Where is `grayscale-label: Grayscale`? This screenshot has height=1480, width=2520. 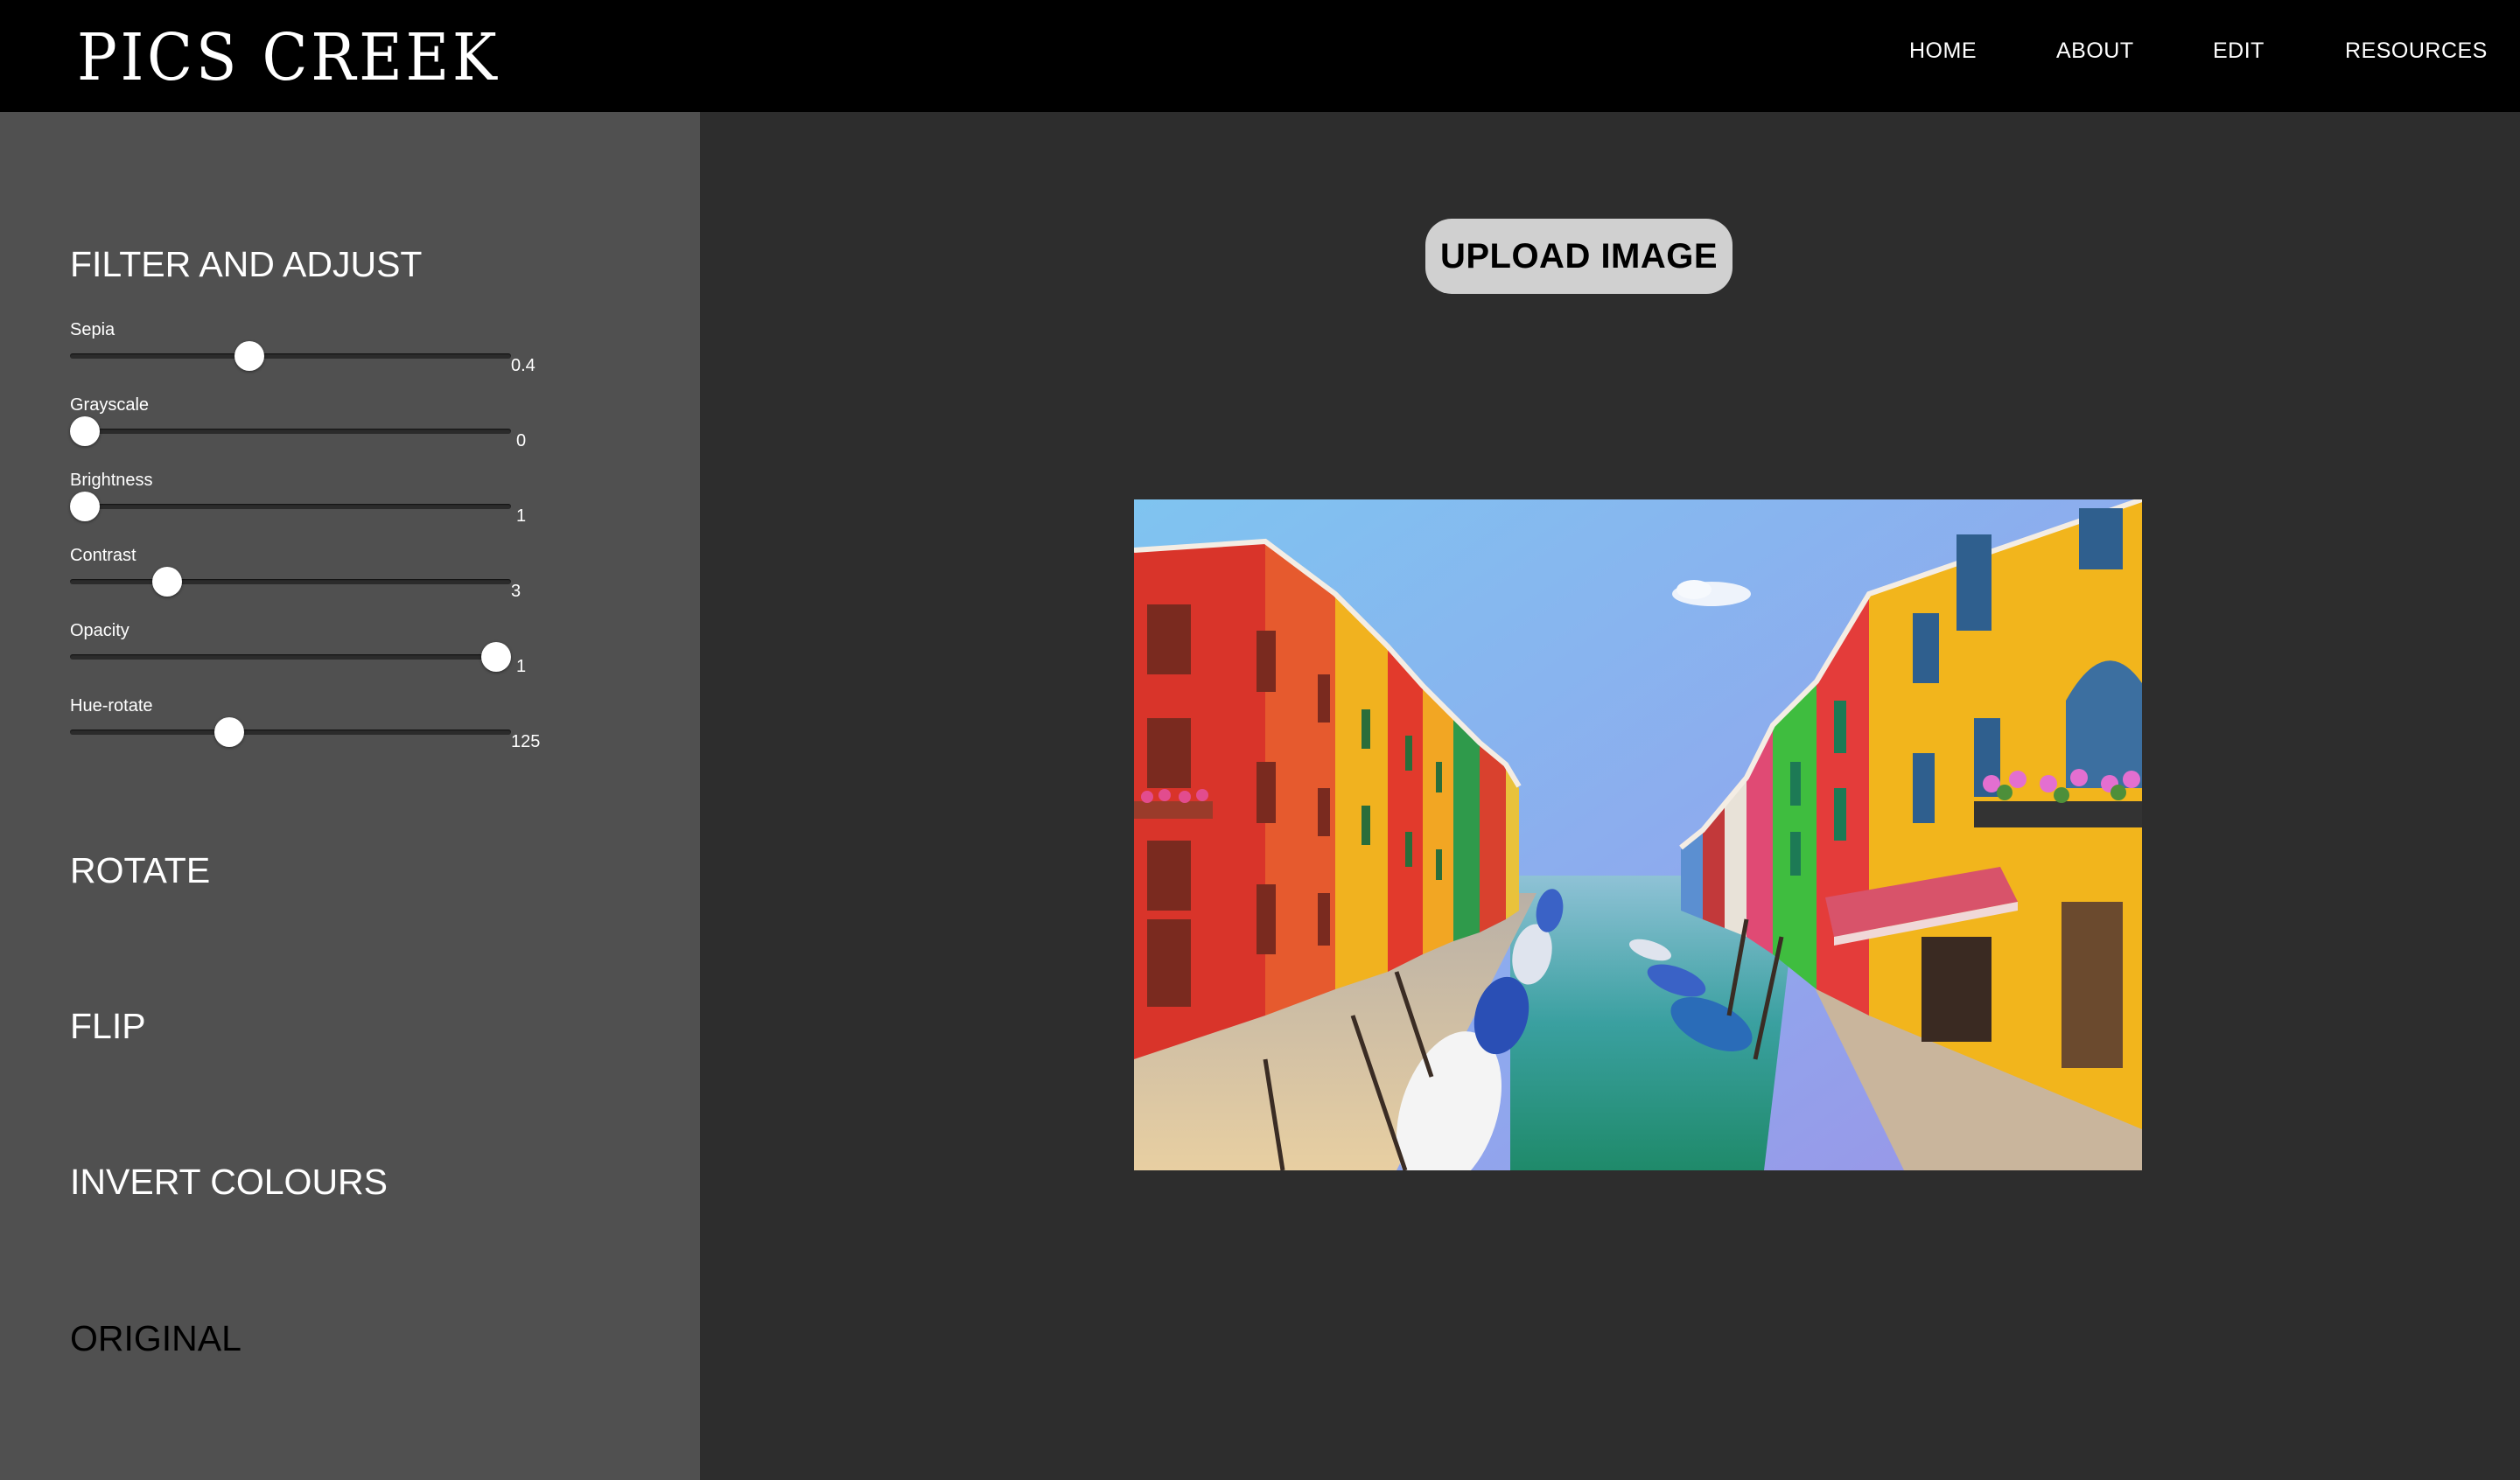 grayscale-label: Grayscale is located at coordinates (110, 405).